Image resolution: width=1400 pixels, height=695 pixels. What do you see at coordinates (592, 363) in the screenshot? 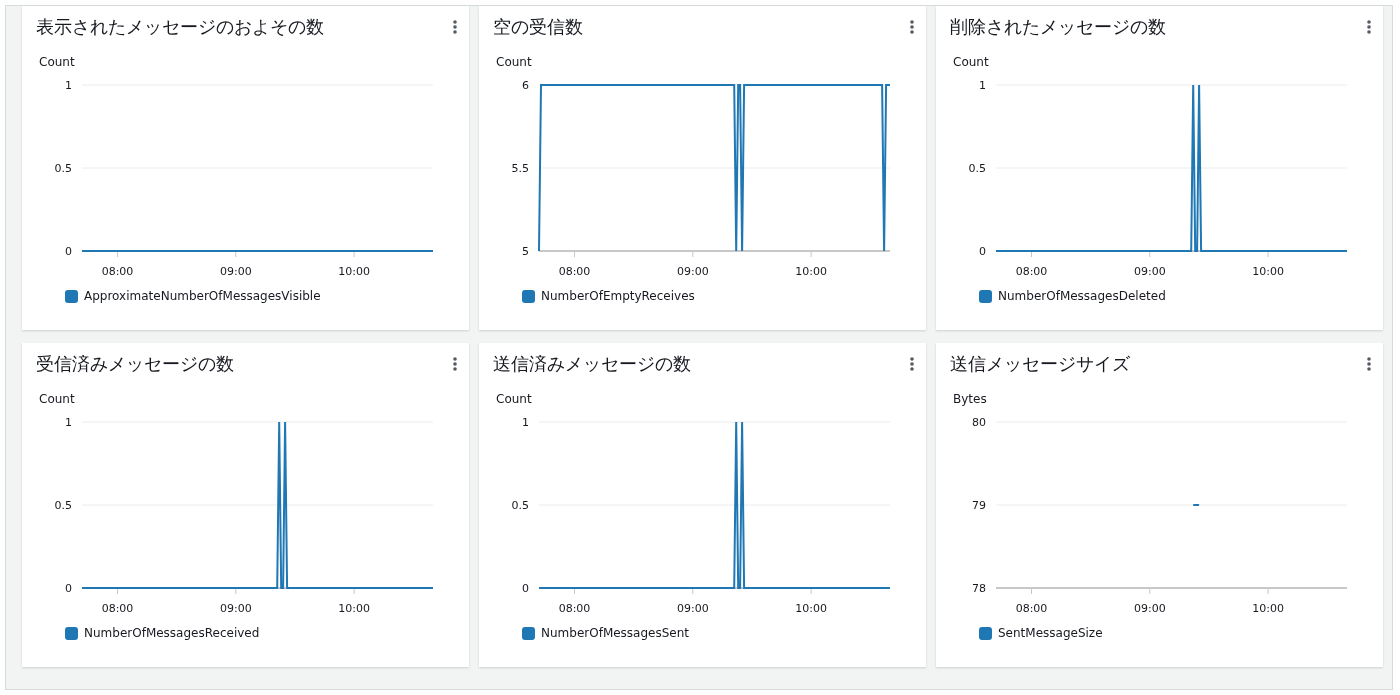
I see `widget-title: 送信済みメッセージの数` at bounding box center [592, 363].